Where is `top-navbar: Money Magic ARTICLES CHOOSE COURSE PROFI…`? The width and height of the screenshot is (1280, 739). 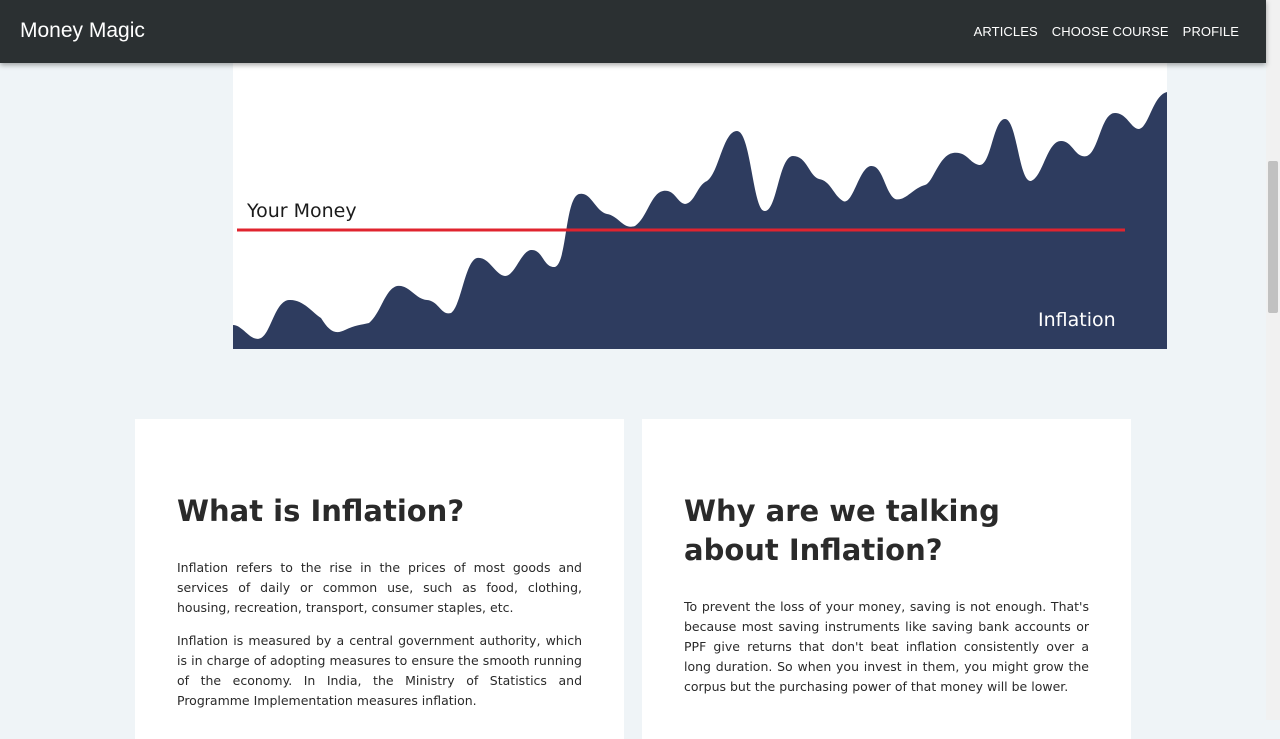
top-navbar: Money Magic ARTICLES CHOOSE COURSE PROFI… is located at coordinates (633, 31).